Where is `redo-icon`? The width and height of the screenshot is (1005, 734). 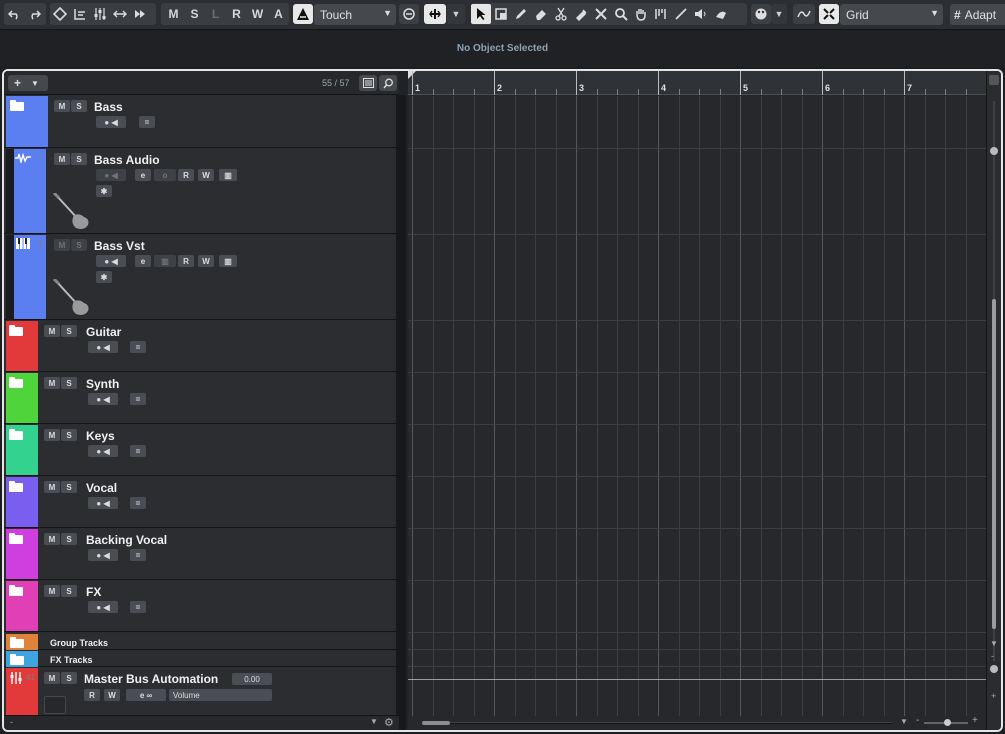
redo-icon is located at coordinates (34, 14).